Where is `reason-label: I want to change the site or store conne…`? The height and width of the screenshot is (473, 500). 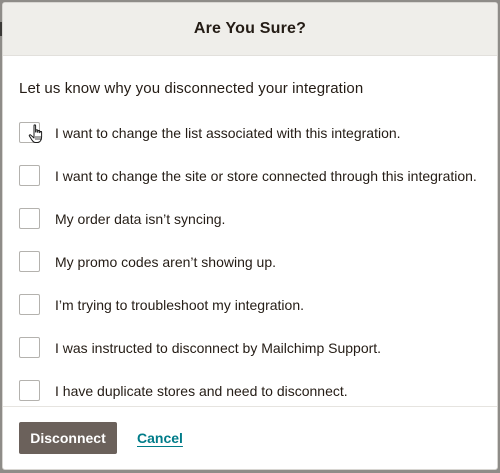
reason-label: I want to change the site or store conne… is located at coordinates (266, 175).